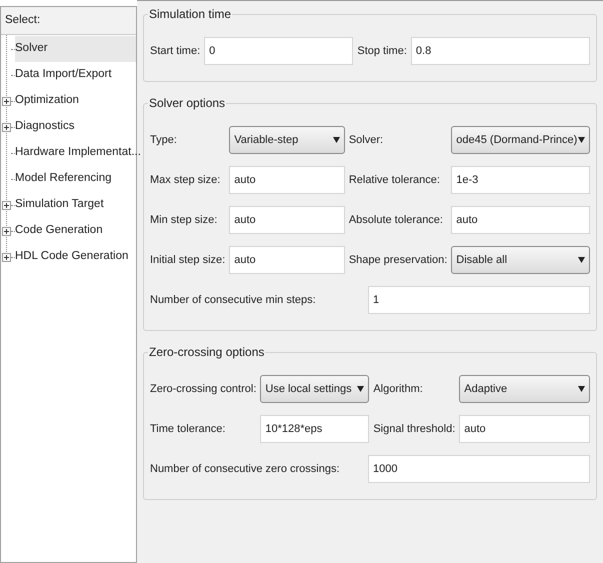 This screenshot has height=563, width=603. I want to click on field-label: Initial step size:, so click(188, 260).